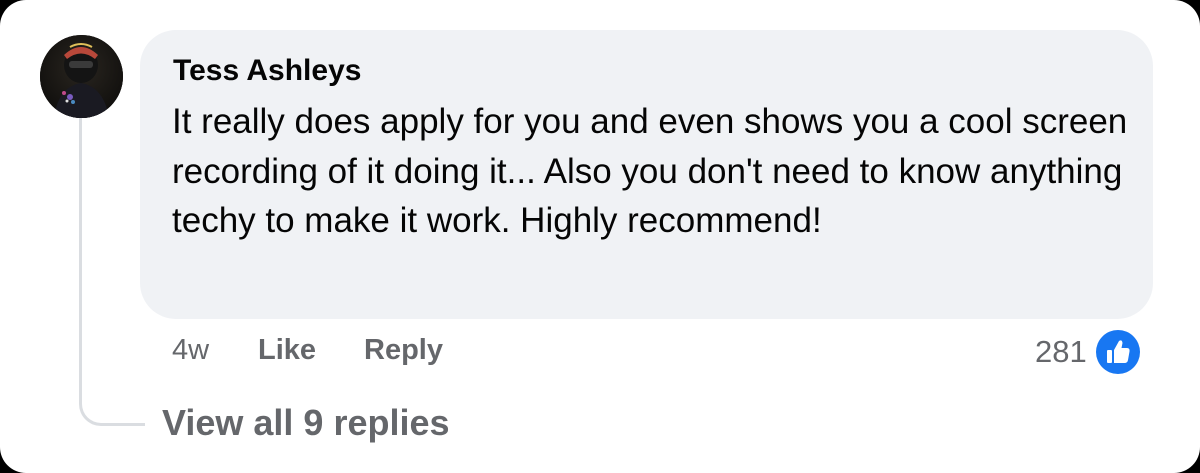  I want to click on reply-thread-connector, so click(112, 272).